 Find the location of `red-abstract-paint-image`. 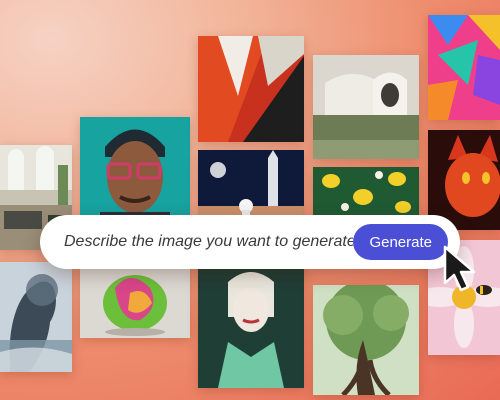

red-abstract-paint-image is located at coordinates (251, 89).